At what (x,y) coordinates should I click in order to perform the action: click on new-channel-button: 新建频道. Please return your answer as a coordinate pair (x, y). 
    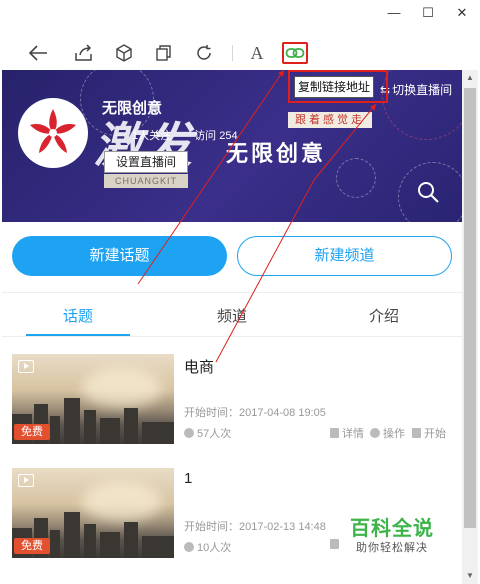
    Looking at the image, I should click on (344, 256).